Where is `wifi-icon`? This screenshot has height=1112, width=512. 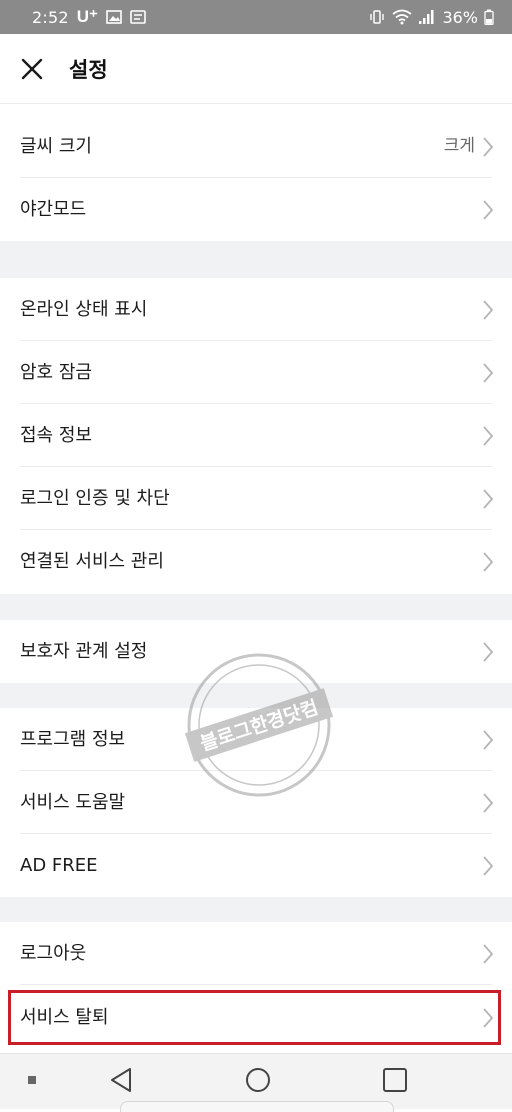 wifi-icon is located at coordinates (402, 17).